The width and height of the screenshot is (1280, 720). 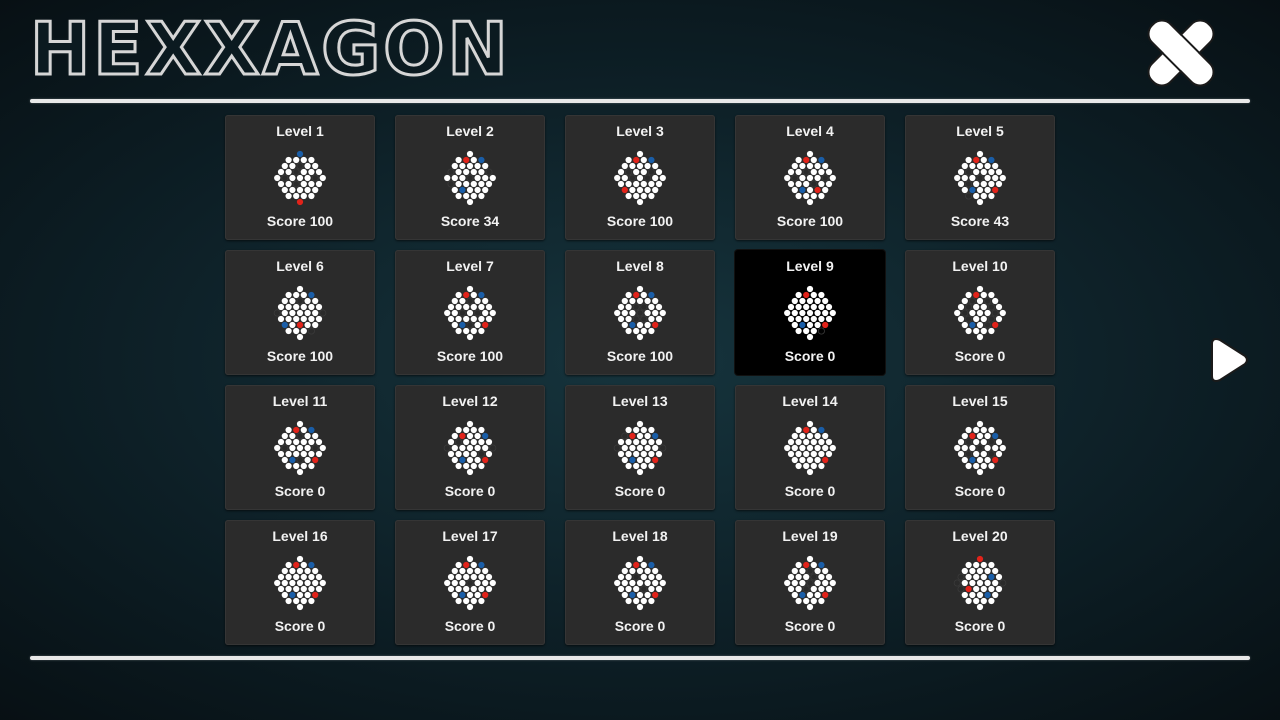 What do you see at coordinates (810, 447) in the screenshot?
I see `level-tile-14: Level 14 Score 0` at bounding box center [810, 447].